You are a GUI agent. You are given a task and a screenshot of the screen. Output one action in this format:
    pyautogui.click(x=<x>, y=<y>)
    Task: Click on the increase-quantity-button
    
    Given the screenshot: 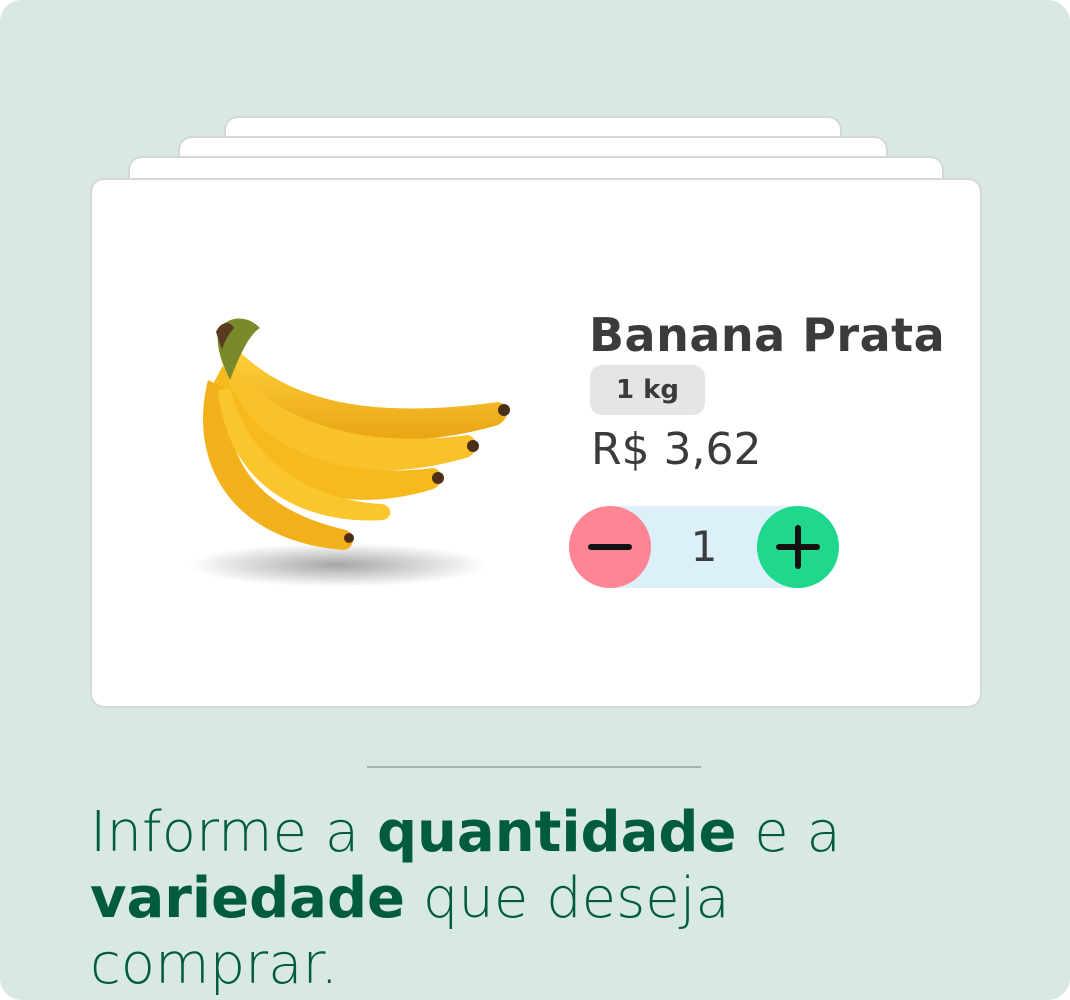 What is the action you would take?
    pyautogui.click(x=798, y=547)
    